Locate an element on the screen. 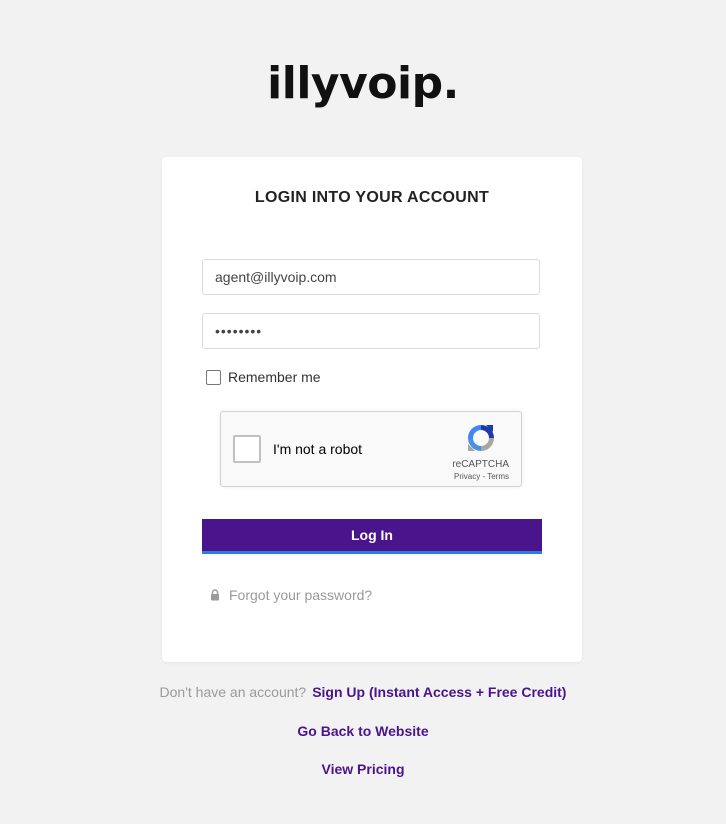 The width and height of the screenshot is (726, 824). recaptcha-privacy-link: Privacy is located at coordinates (467, 476).